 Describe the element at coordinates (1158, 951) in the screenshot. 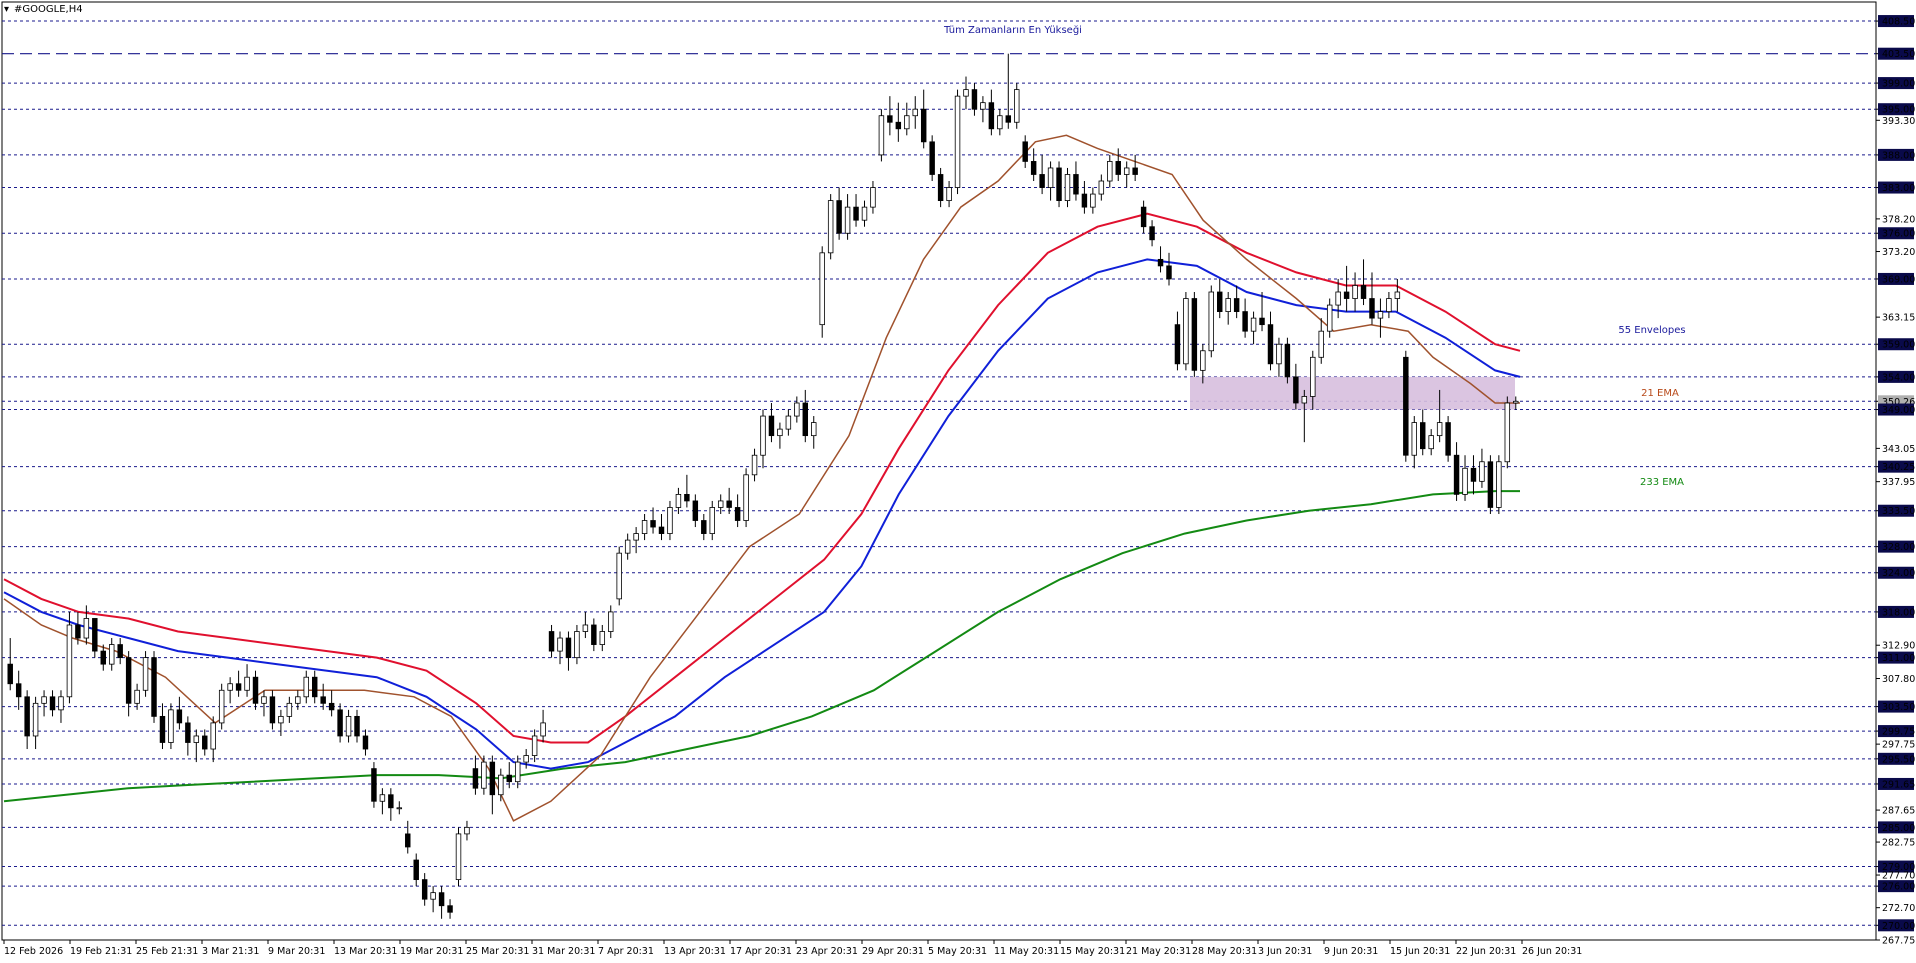

I see `time-tick-label: 21 May 20:31` at that location.